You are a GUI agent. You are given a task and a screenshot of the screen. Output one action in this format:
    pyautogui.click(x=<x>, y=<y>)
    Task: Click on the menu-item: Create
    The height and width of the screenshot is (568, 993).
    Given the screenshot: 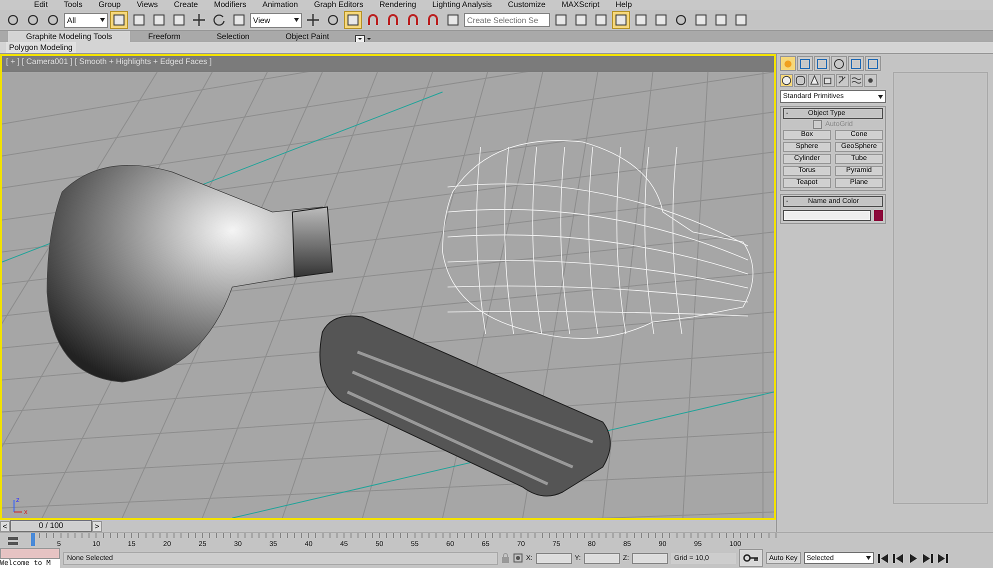 What is the action you would take?
    pyautogui.click(x=186, y=5)
    